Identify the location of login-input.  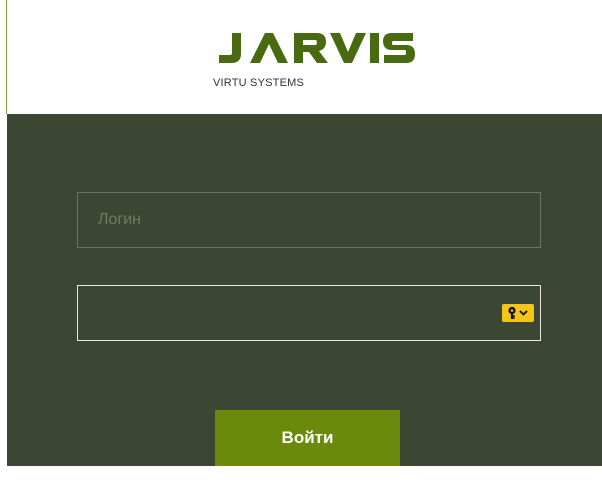
(309, 220).